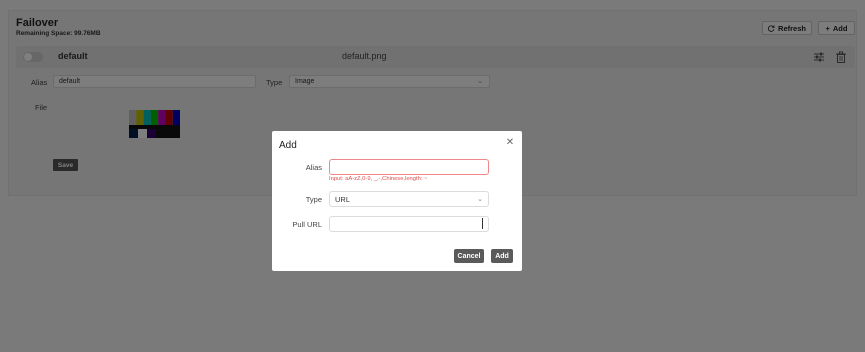  What do you see at coordinates (313, 199) in the screenshot?
I see `type-label: Type` at bounding box center [313, 199].